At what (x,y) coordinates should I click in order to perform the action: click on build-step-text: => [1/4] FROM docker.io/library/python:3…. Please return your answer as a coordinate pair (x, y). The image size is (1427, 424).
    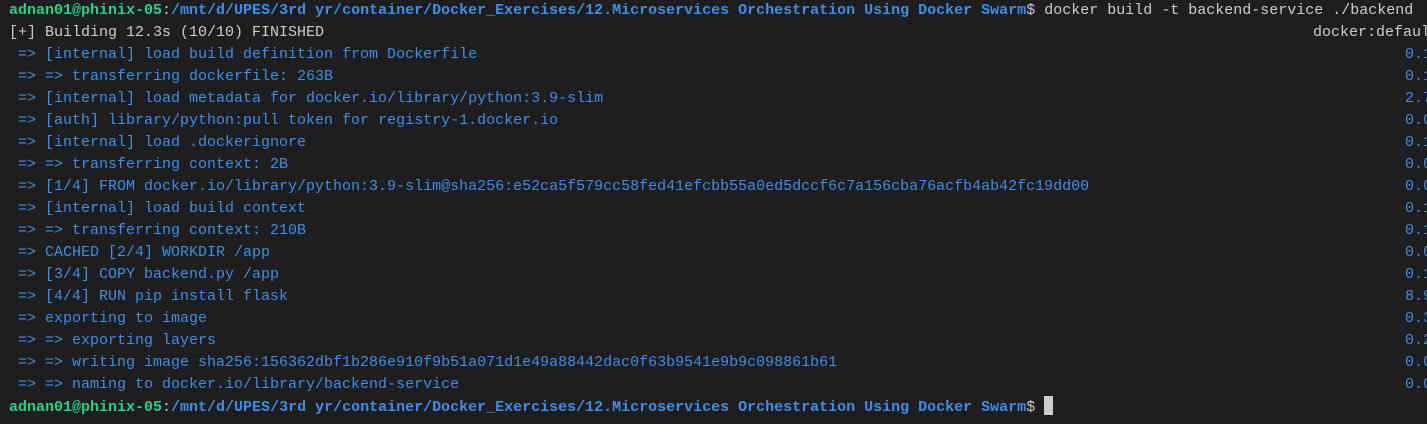
    Looking at the image, I should click on (549, 186).